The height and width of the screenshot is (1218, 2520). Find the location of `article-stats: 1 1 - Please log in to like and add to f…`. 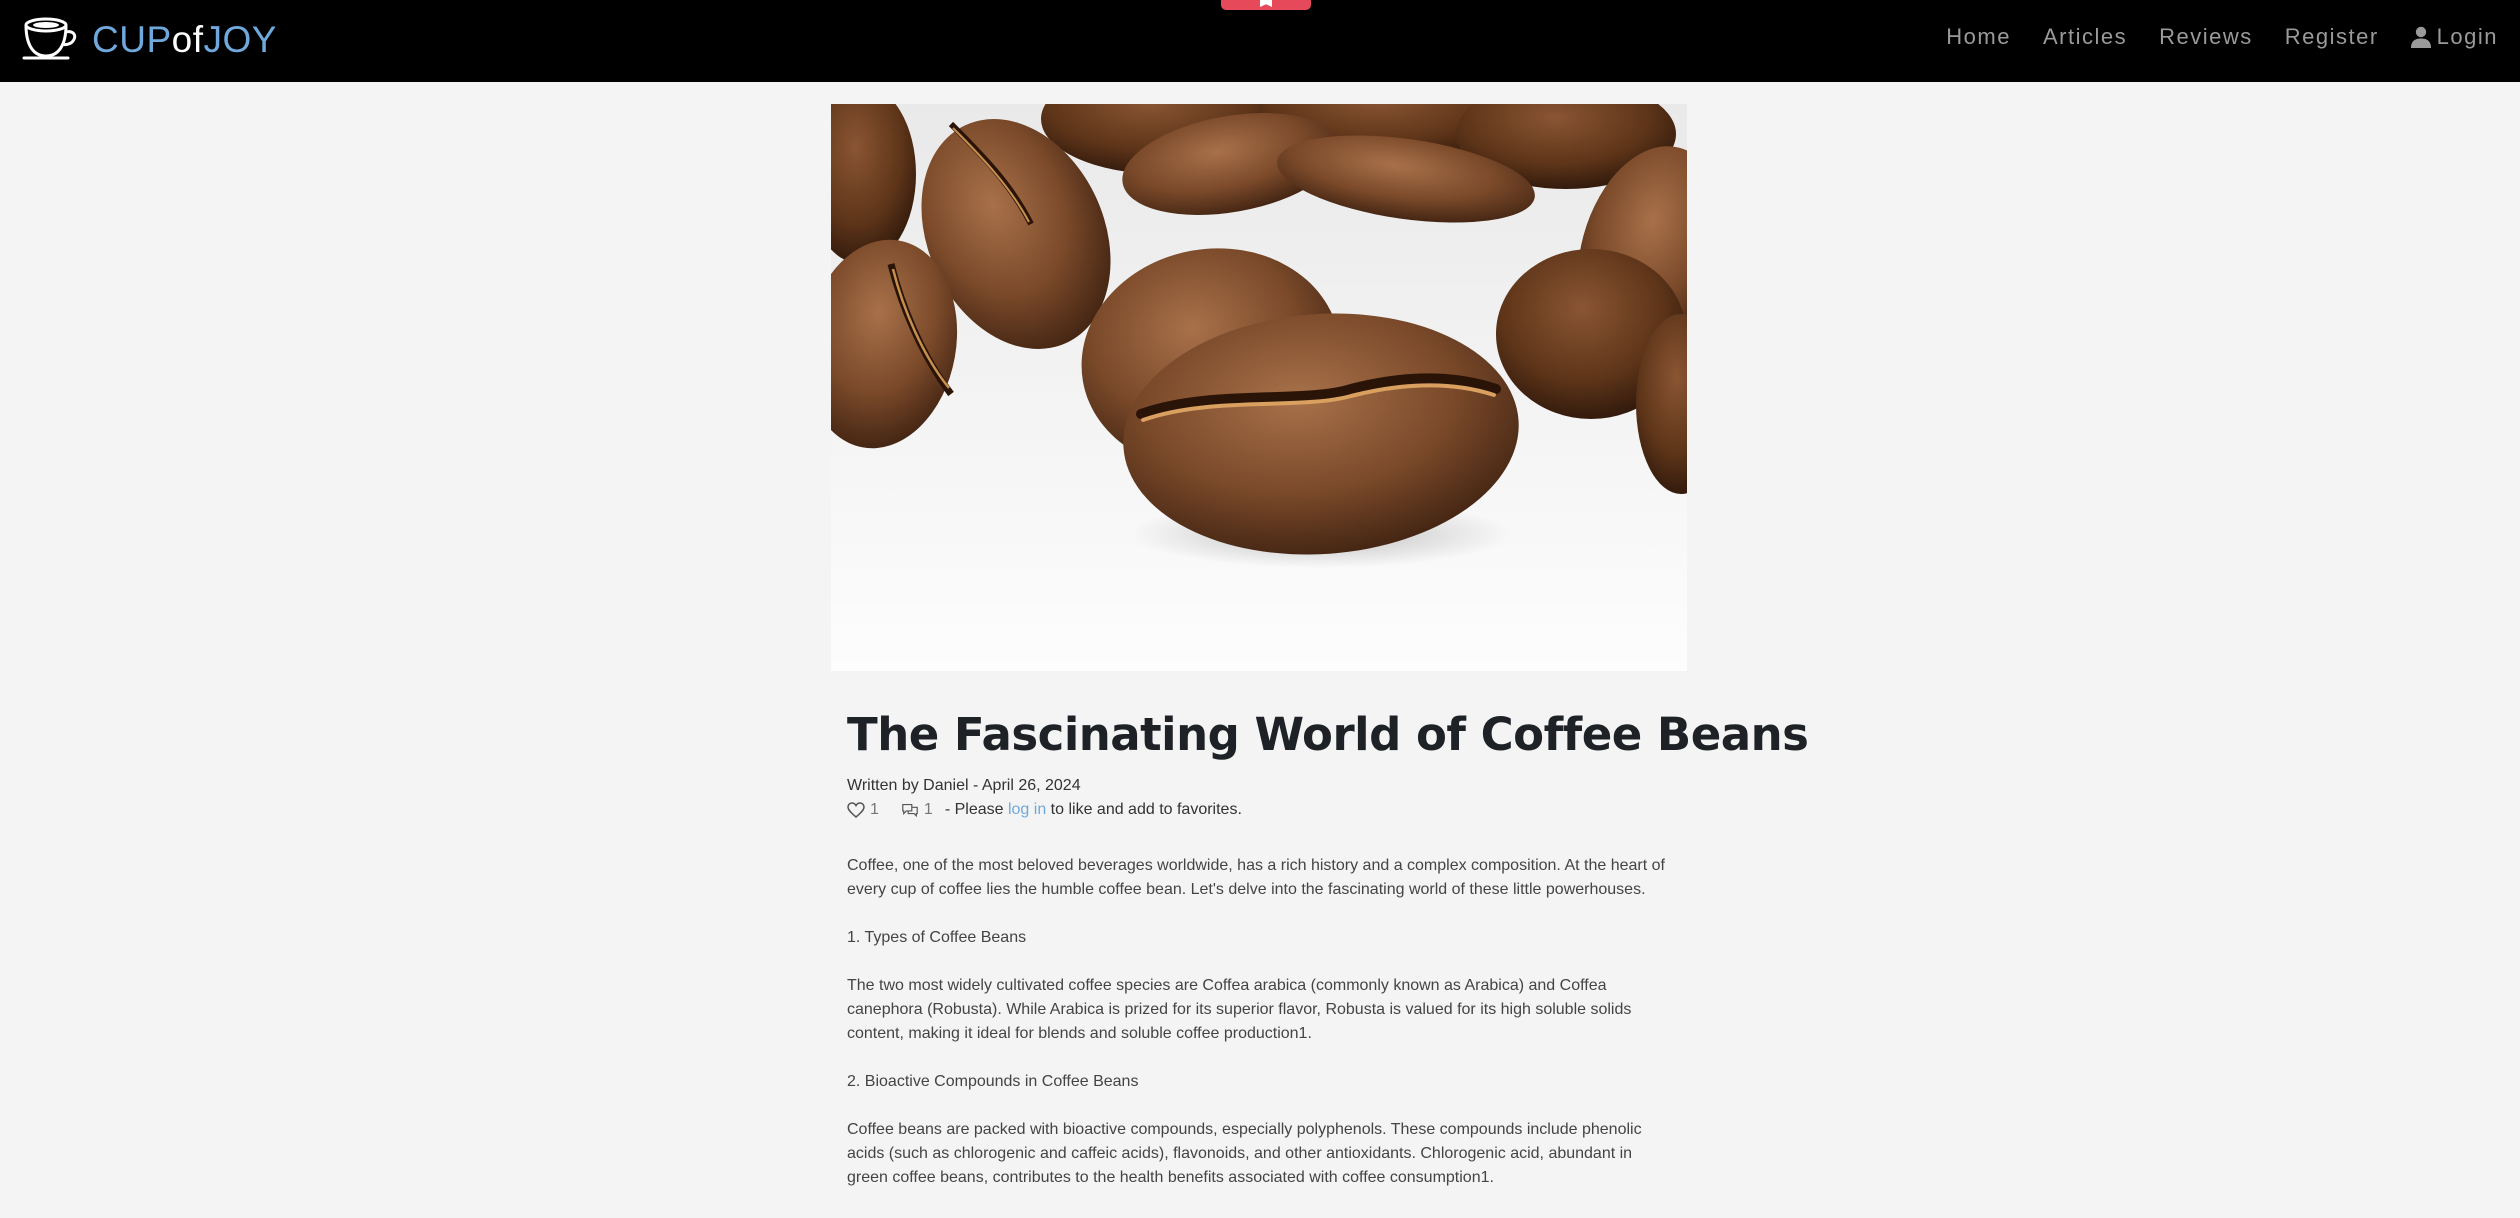

article-stats: 1 1 - Please log in to like and add to f… is located at coordinates (1262, 810).